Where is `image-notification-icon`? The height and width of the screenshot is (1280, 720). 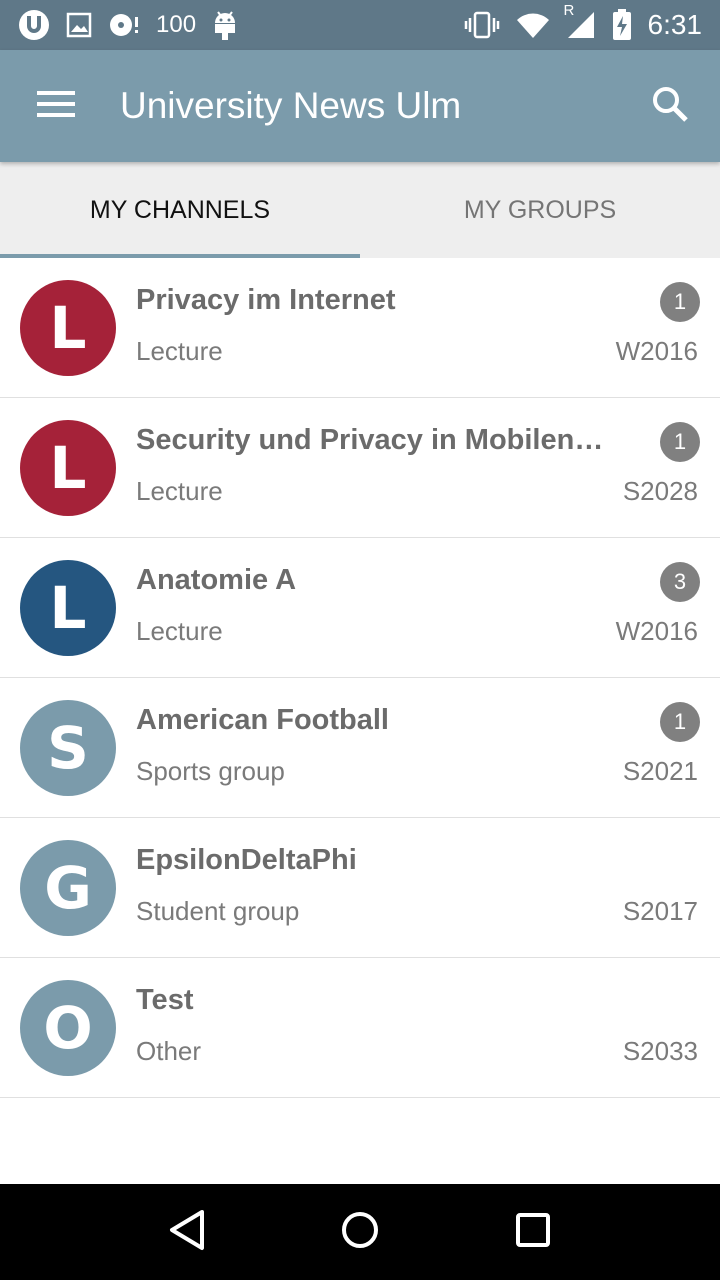
image-notification-icon is located at coordinates (79, 25).